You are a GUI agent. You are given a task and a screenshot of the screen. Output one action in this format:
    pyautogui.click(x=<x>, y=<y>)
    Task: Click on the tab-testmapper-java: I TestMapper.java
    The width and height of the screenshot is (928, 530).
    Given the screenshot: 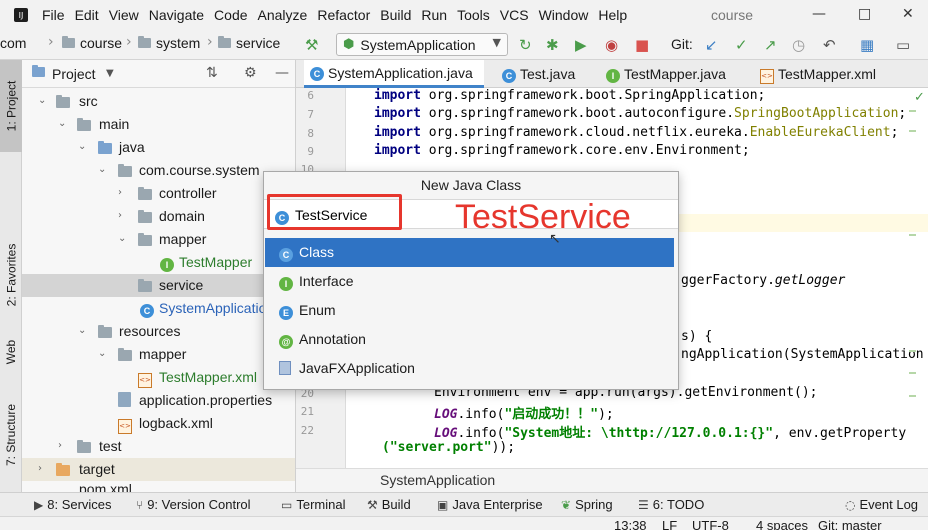 What is the action you would take?
    pyautogui.click(x=666, y=74)
    